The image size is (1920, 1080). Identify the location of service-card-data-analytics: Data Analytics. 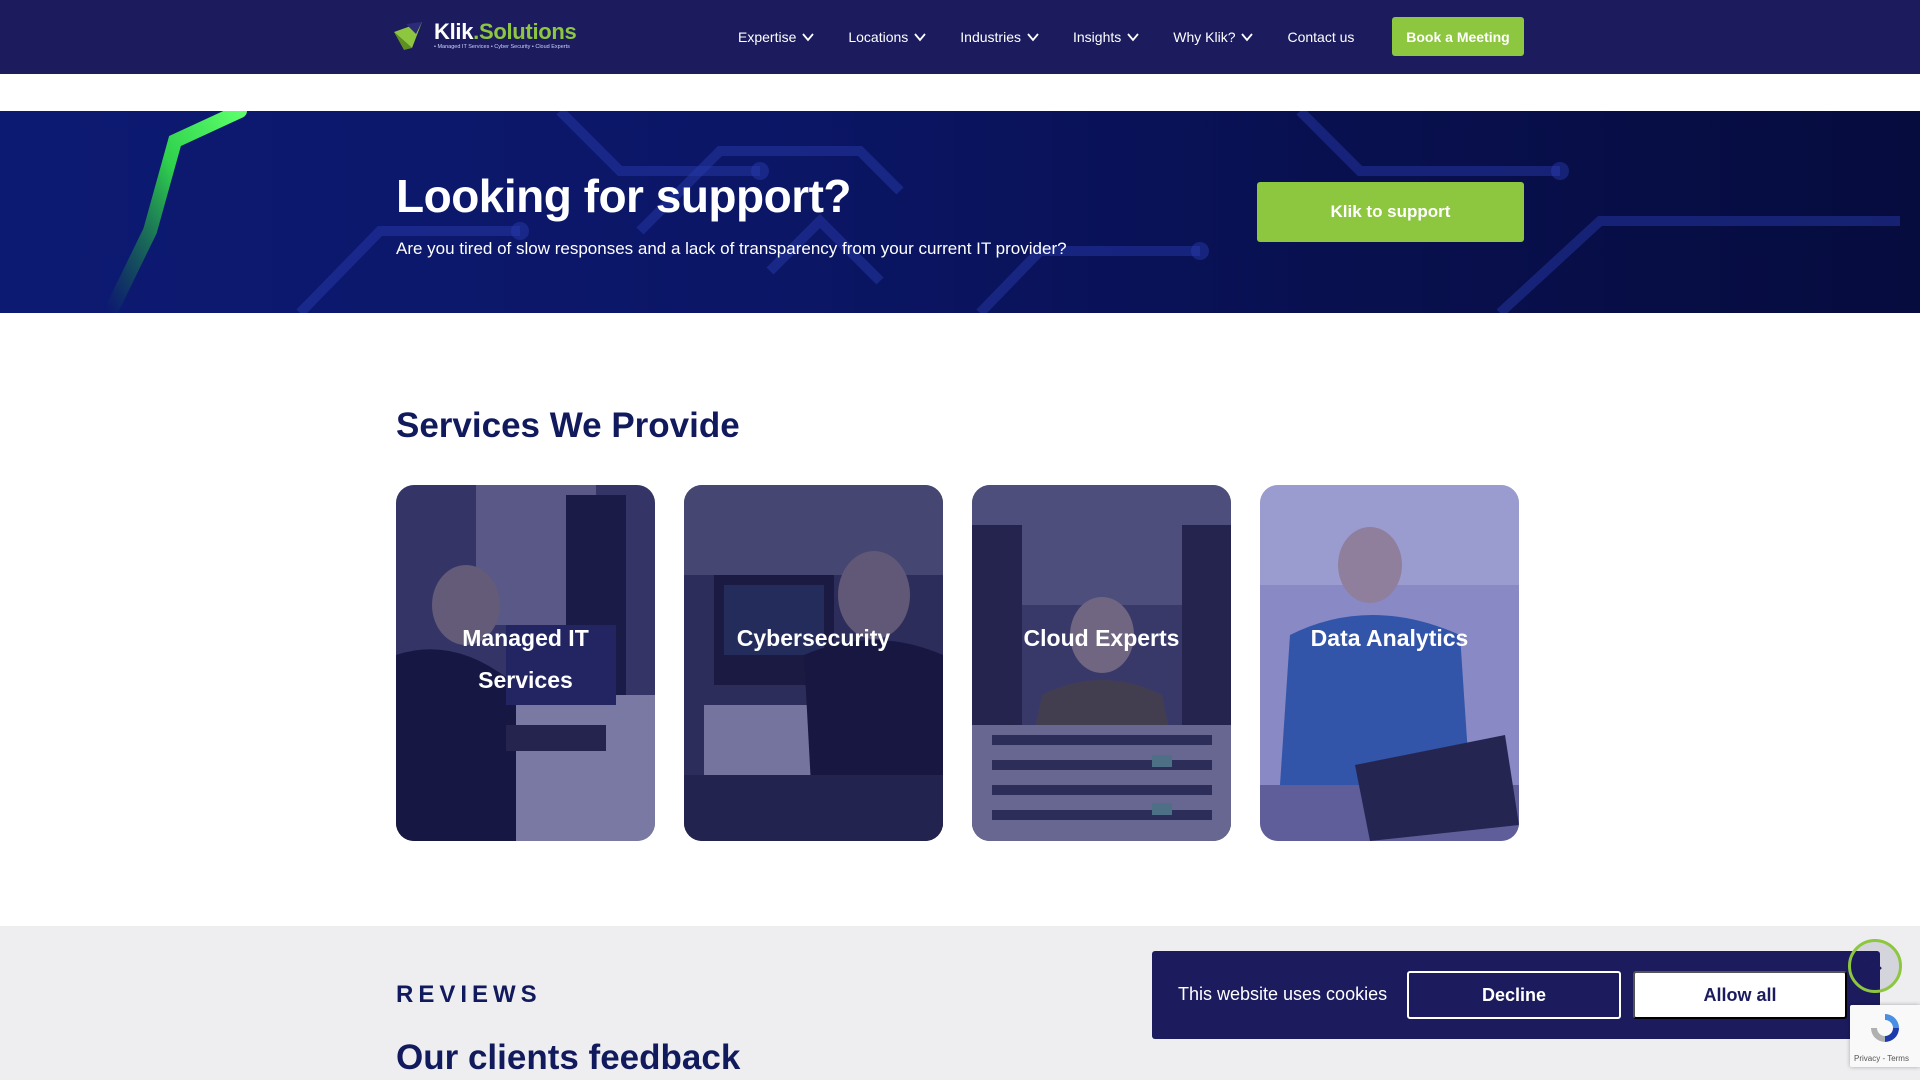
(1389, 663).